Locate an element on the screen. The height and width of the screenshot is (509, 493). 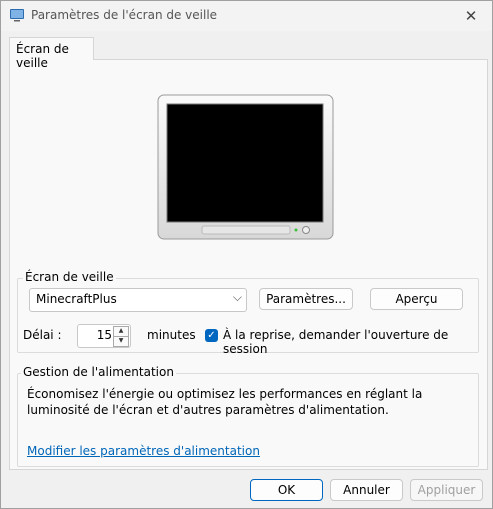
delay-label: Délai : is located at coordinates (42, 335).